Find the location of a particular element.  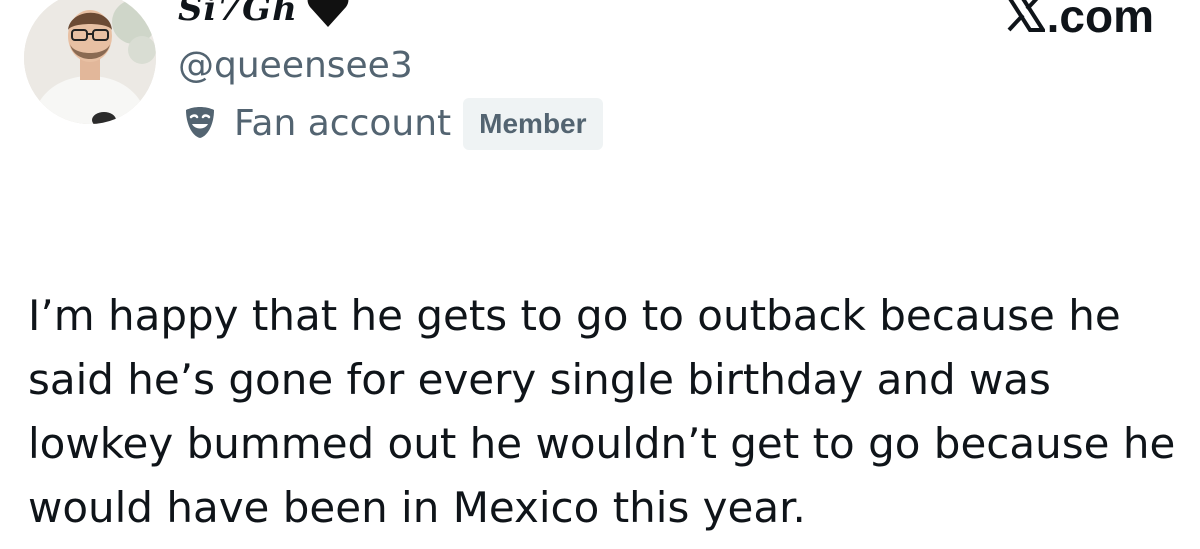

member-badge: Member is located at coordinates (533, 124).